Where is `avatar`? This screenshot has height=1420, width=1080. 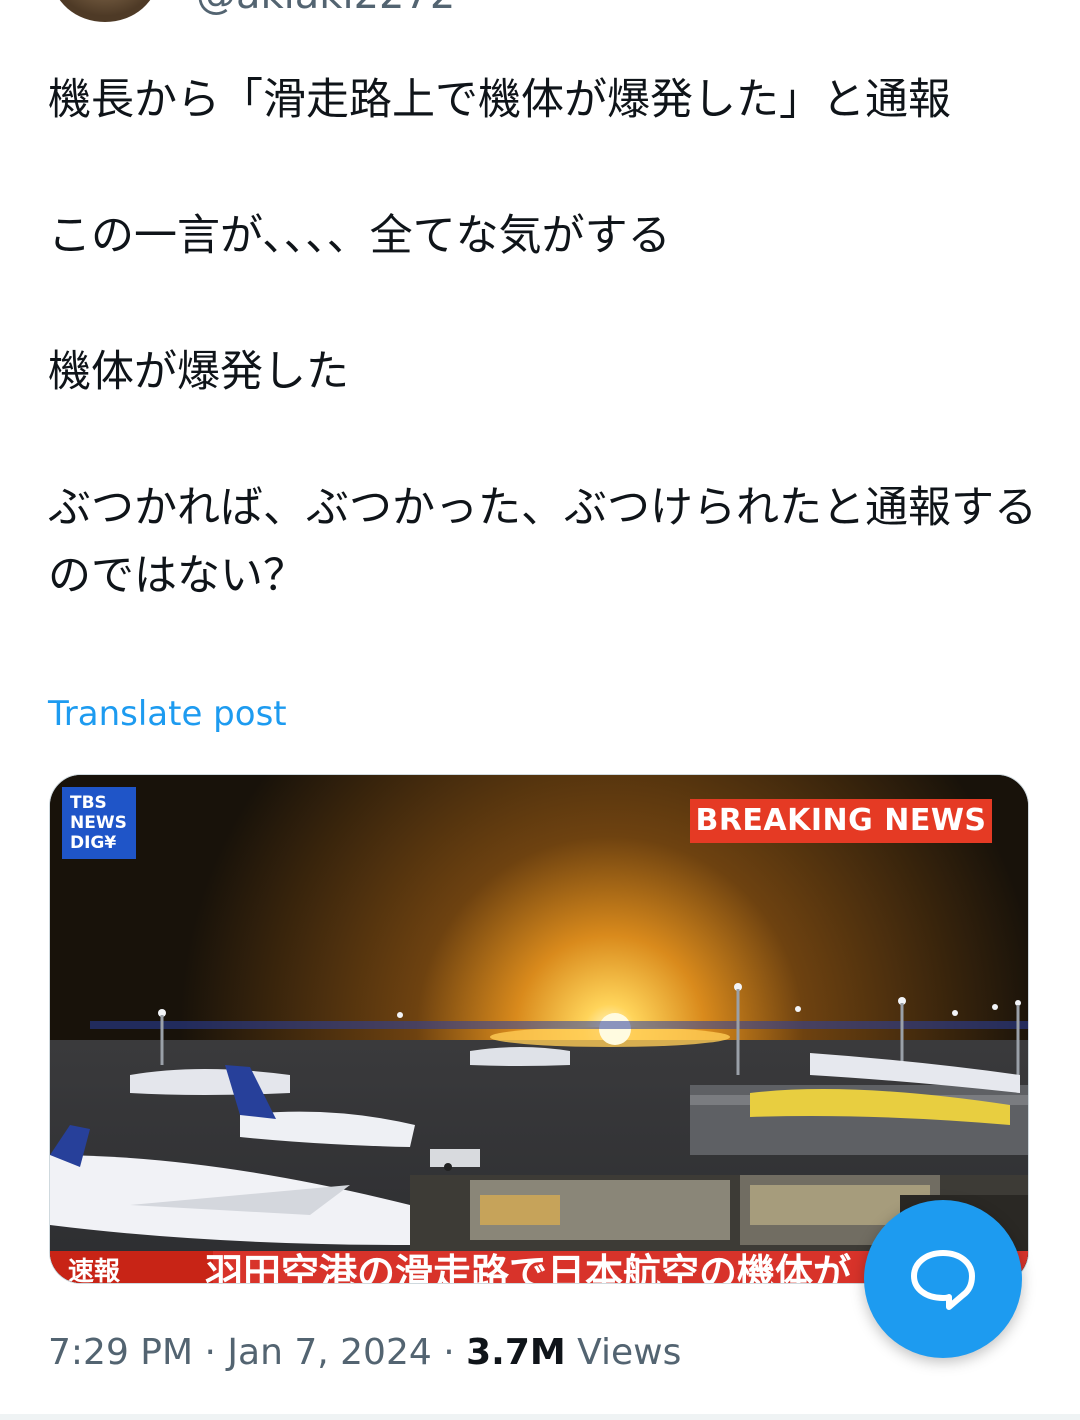 avatar is located at coordinates (105, 11).